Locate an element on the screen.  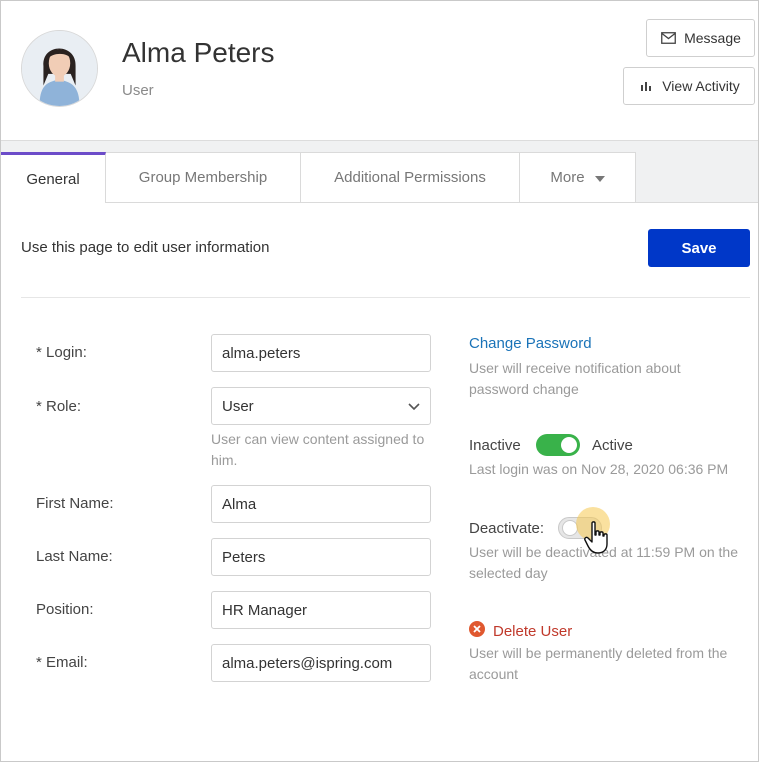
login-input: alma.peters is located at coordinates (321, 353).